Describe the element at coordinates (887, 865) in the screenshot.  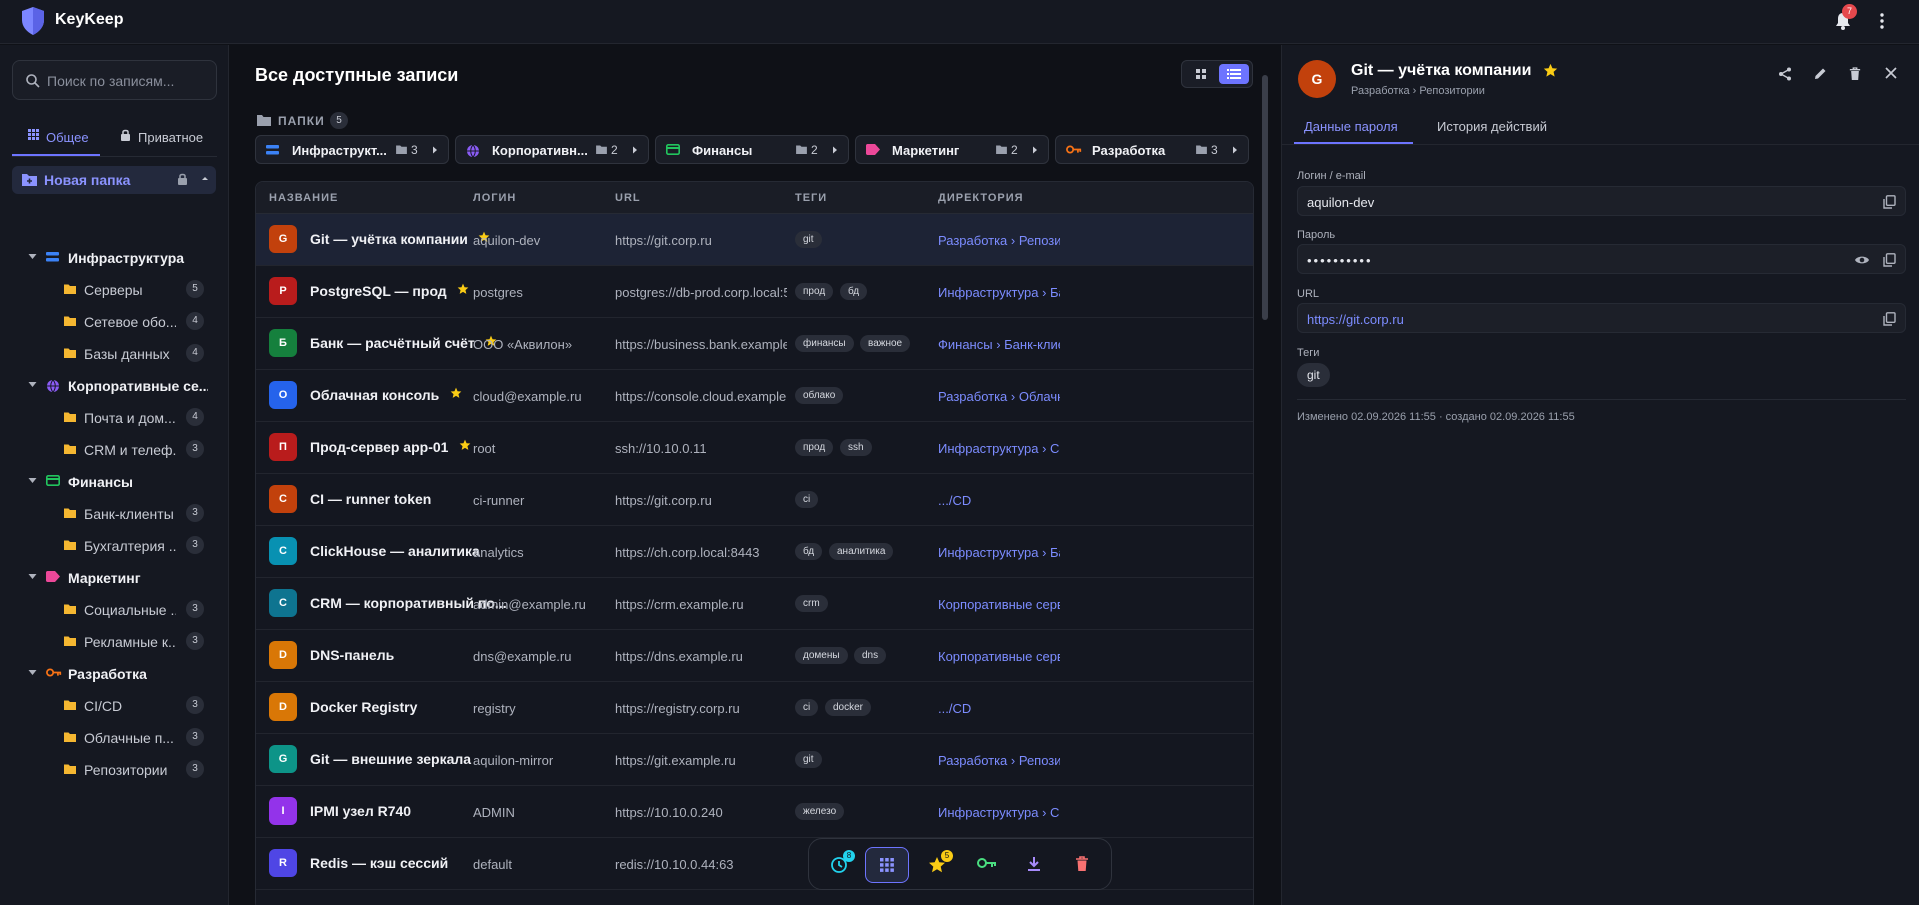
I see `all-records-button` at that location.